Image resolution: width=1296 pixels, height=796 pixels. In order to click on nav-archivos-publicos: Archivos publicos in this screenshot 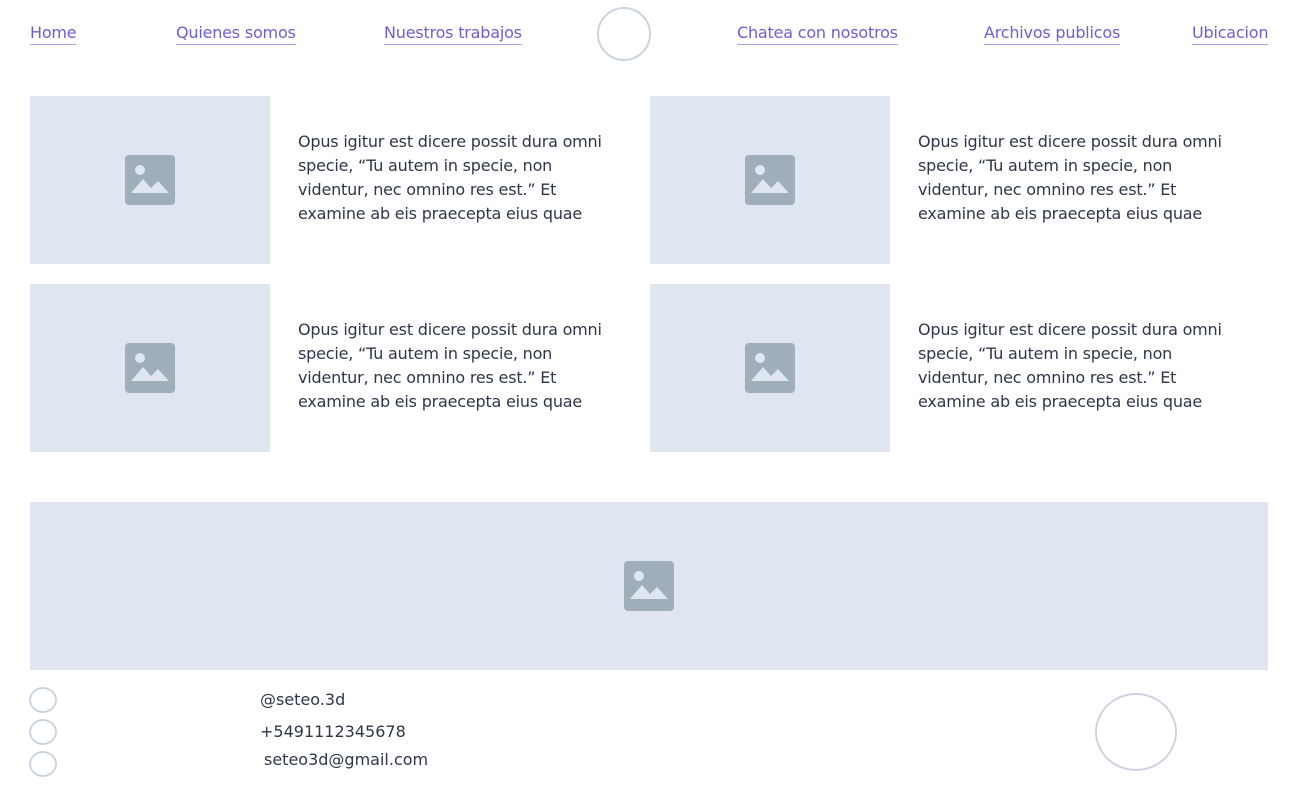, I will do `click(1052, 34)`.